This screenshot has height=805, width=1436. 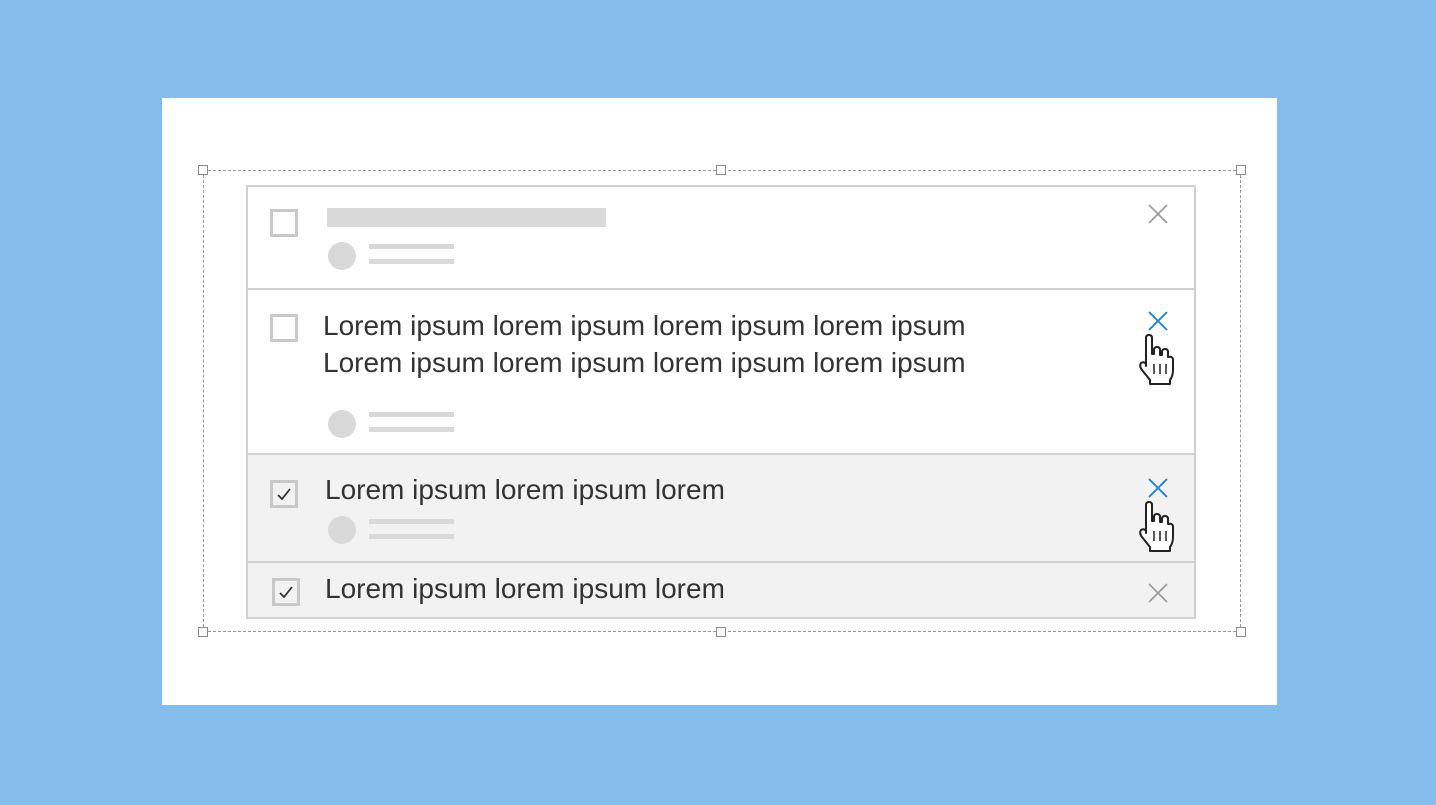 I want to click on resize-handle-bottom-right, so click(x=1241, y=632).